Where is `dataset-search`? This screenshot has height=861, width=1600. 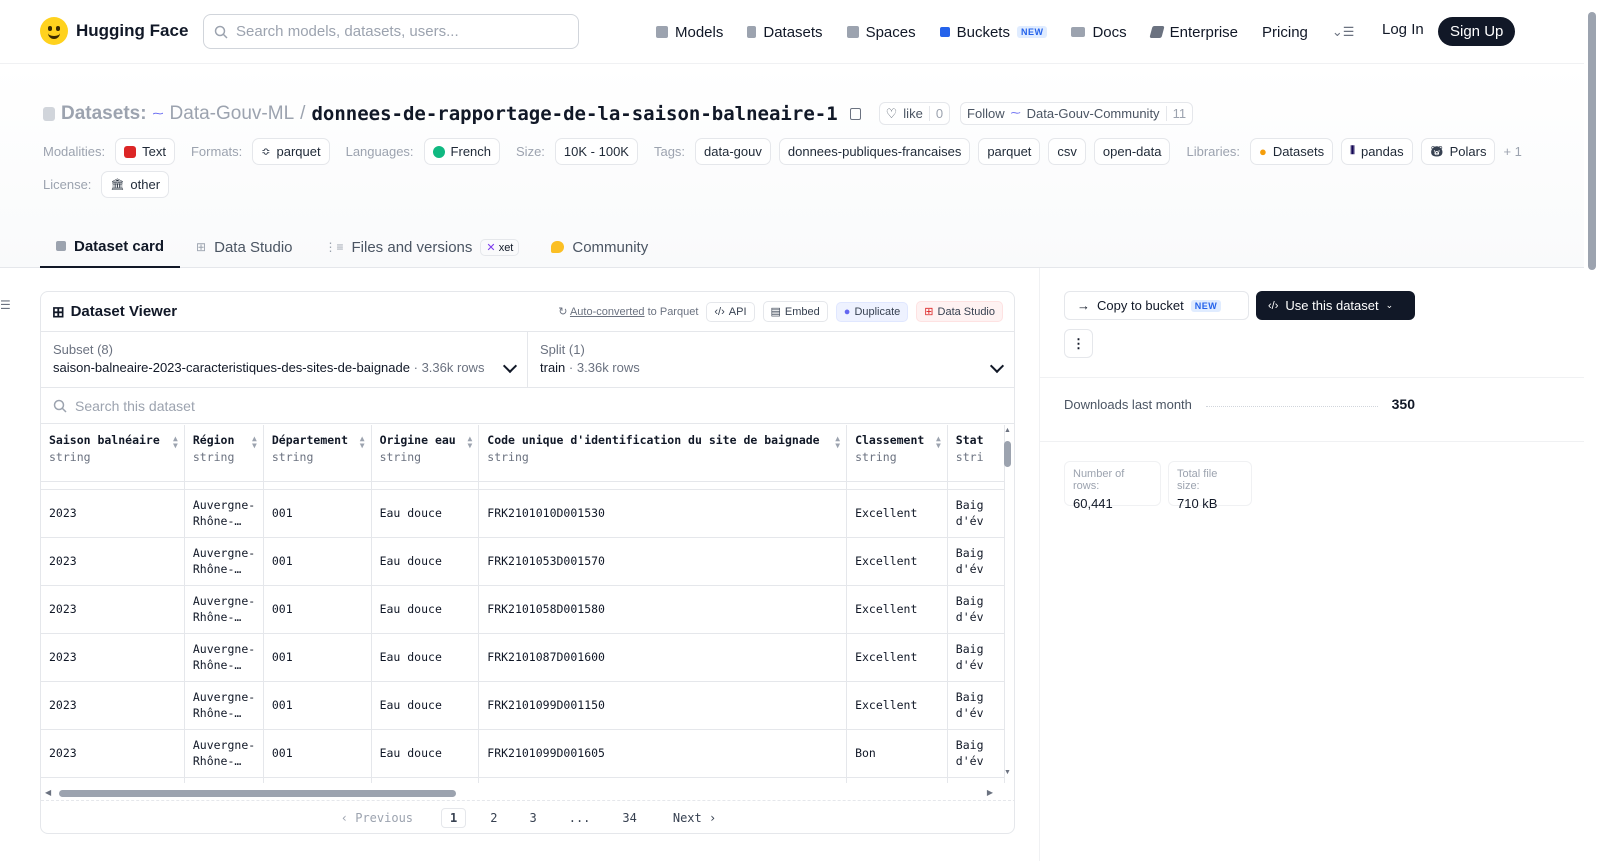 dataset-search is located at coordinates (527, 406).